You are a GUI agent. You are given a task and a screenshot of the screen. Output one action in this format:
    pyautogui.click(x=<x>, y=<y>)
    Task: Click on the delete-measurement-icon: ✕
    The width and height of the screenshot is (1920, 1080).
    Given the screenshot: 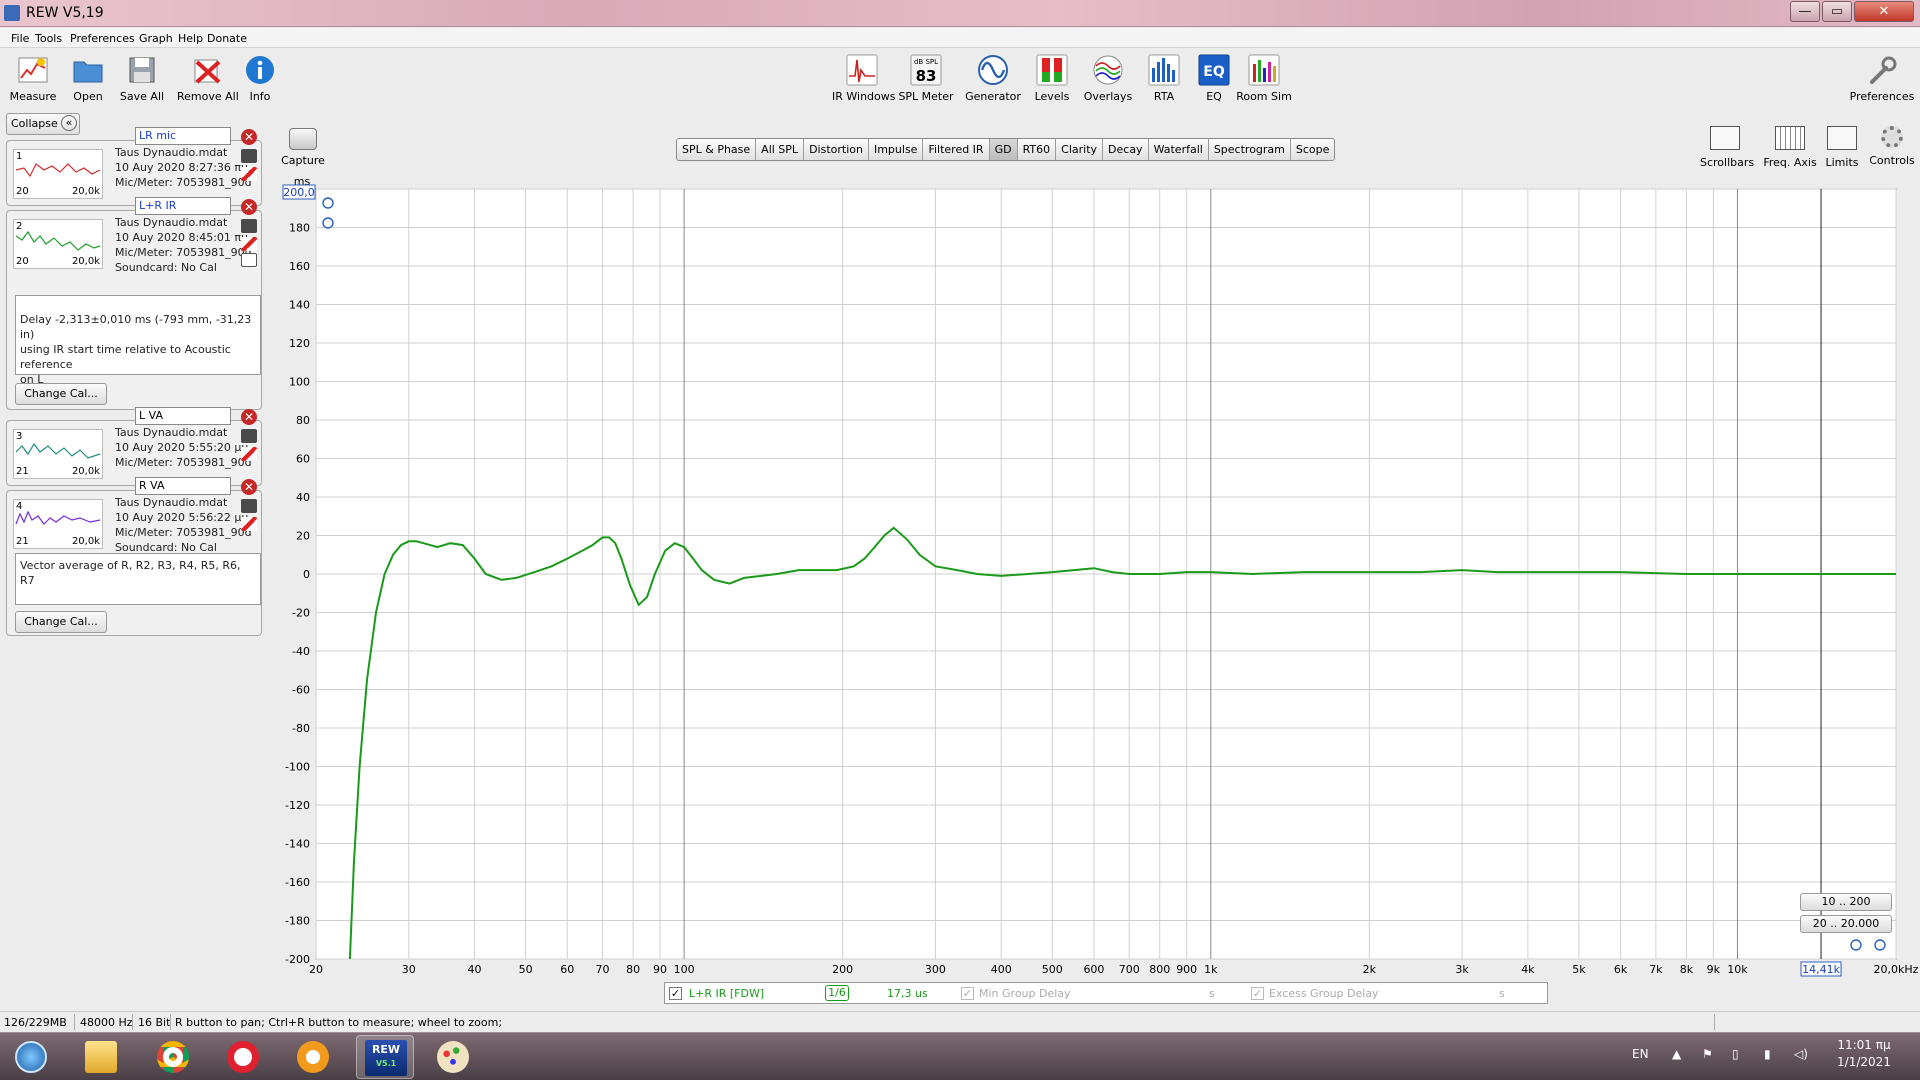 What is the action you would take?
    pyautogui.click(x=249, y=137)
    